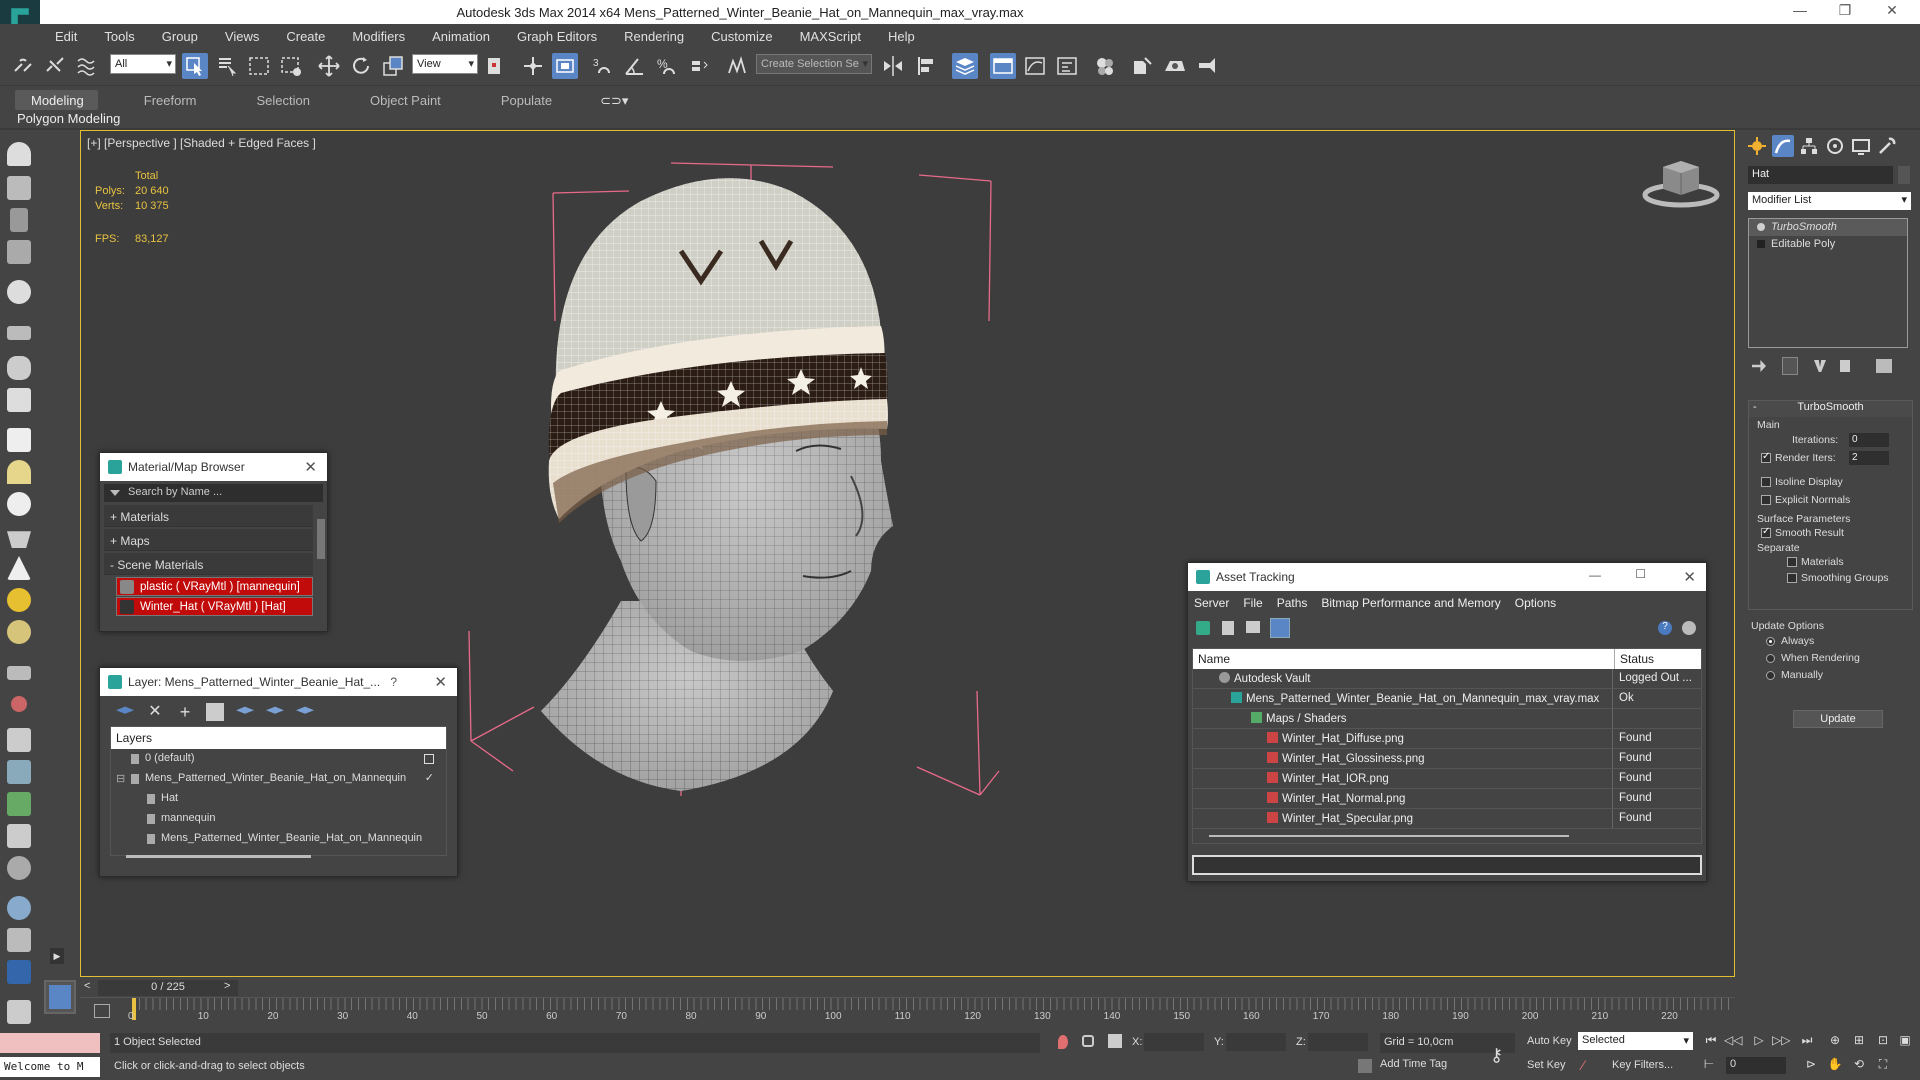 Image resolution: width=1920 pixels, height=1080 pixels. I want to click on table-row: Maps / Shaders, so click(1447, 719).